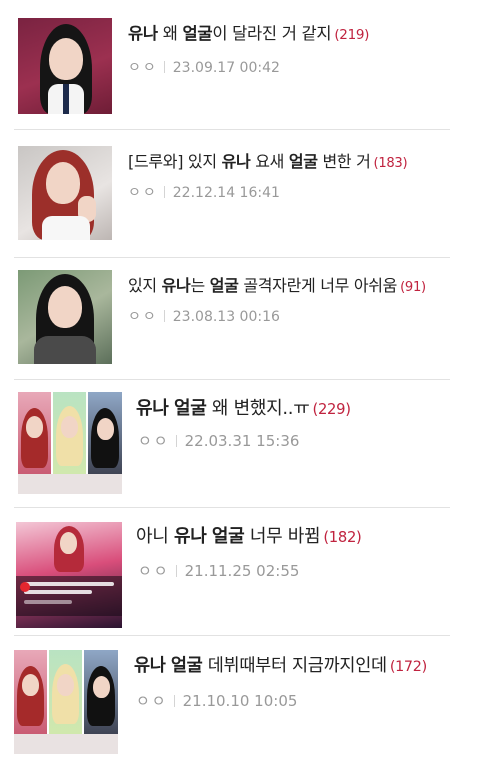 This screenshot has width=480, height=769. Describe the element at coordinates (226, 317) in the screenshot. I see `post-date: 23.08.13 00:16` at that location.